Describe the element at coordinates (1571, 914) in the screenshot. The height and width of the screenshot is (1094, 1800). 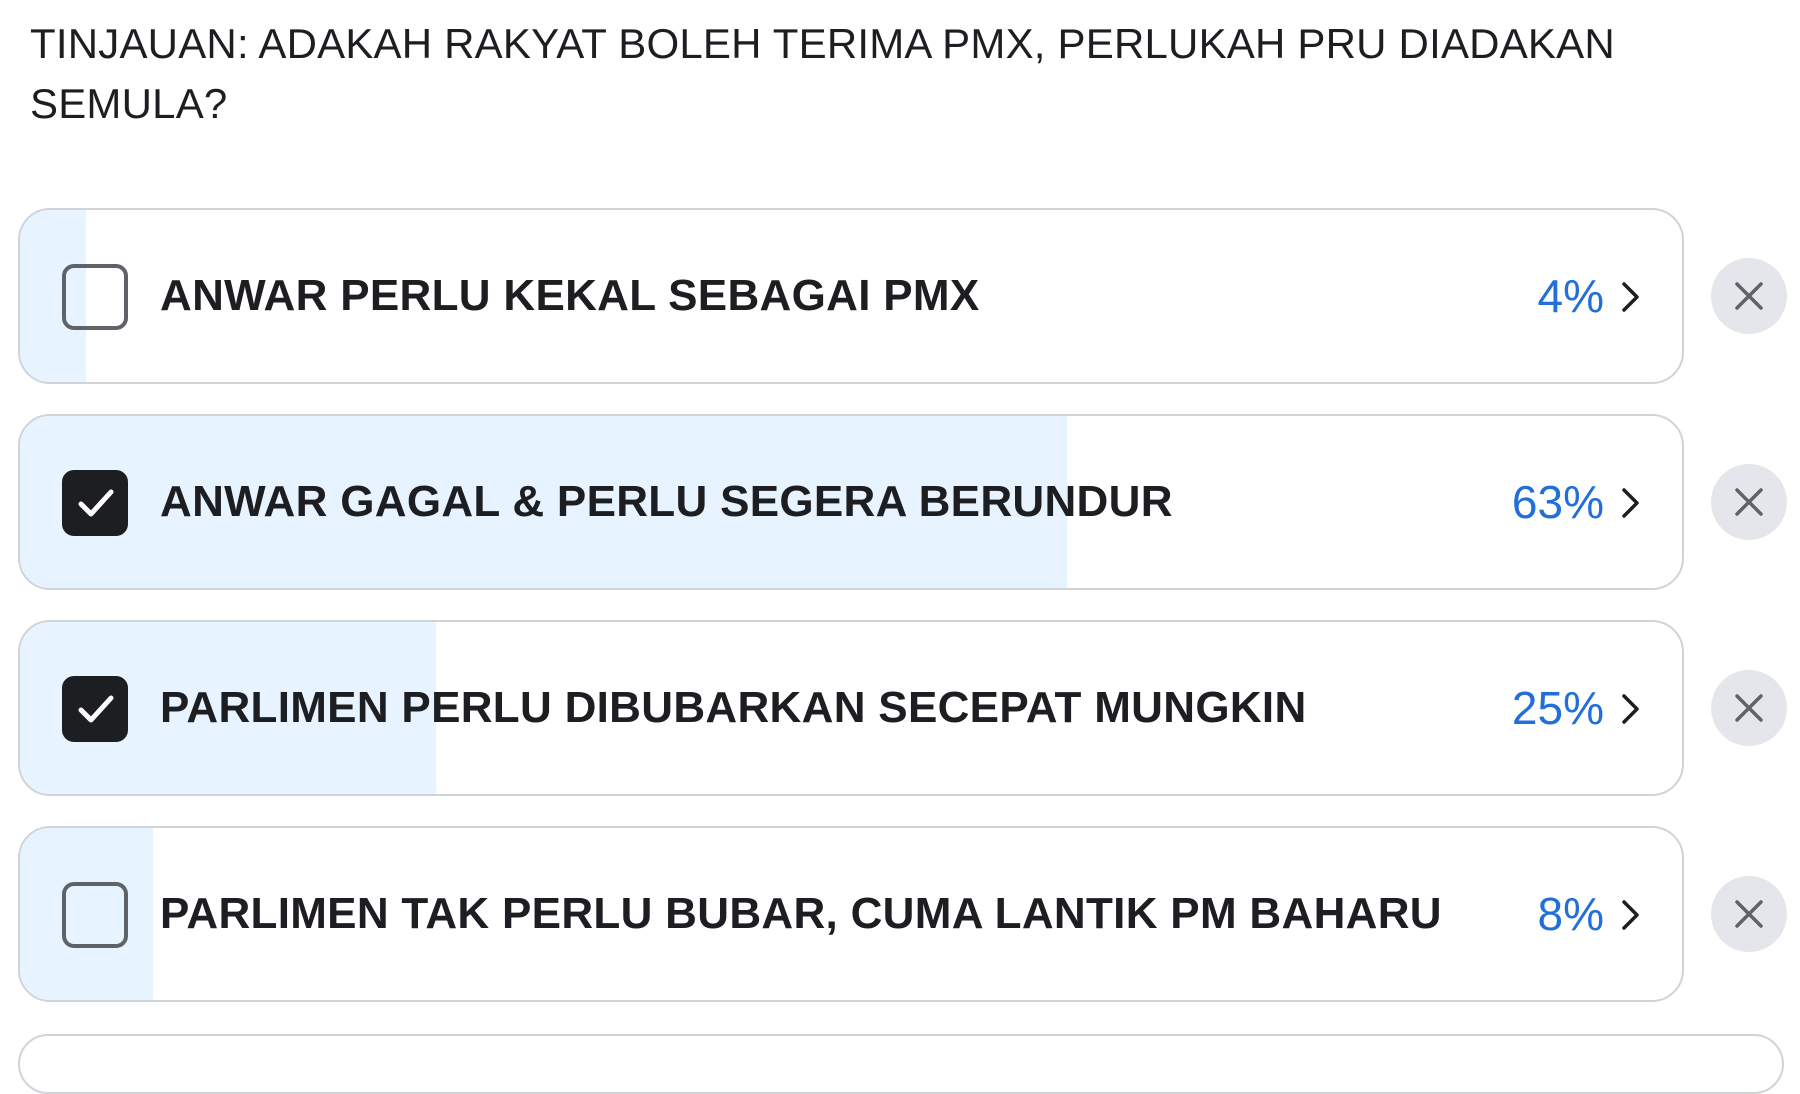
I see `vote-percentage: 8%` at that location.